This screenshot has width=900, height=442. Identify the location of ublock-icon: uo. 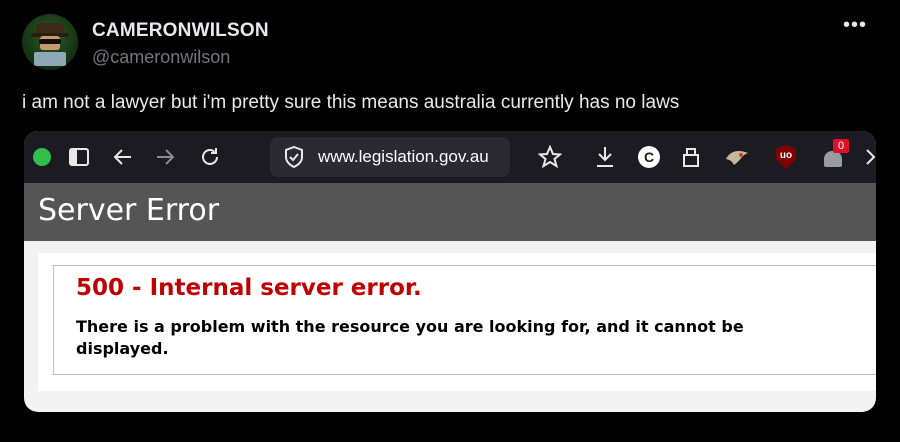
(786, 157).